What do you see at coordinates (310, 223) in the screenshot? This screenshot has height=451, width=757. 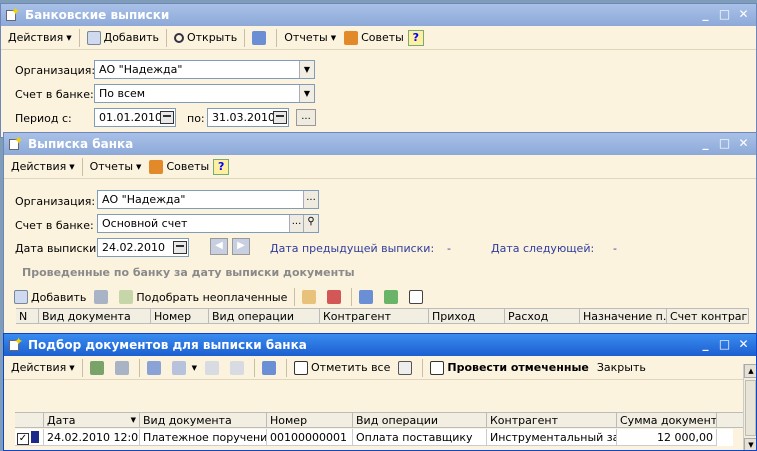 I see `search-icon: ⚲` at bounding box center [310, 223].